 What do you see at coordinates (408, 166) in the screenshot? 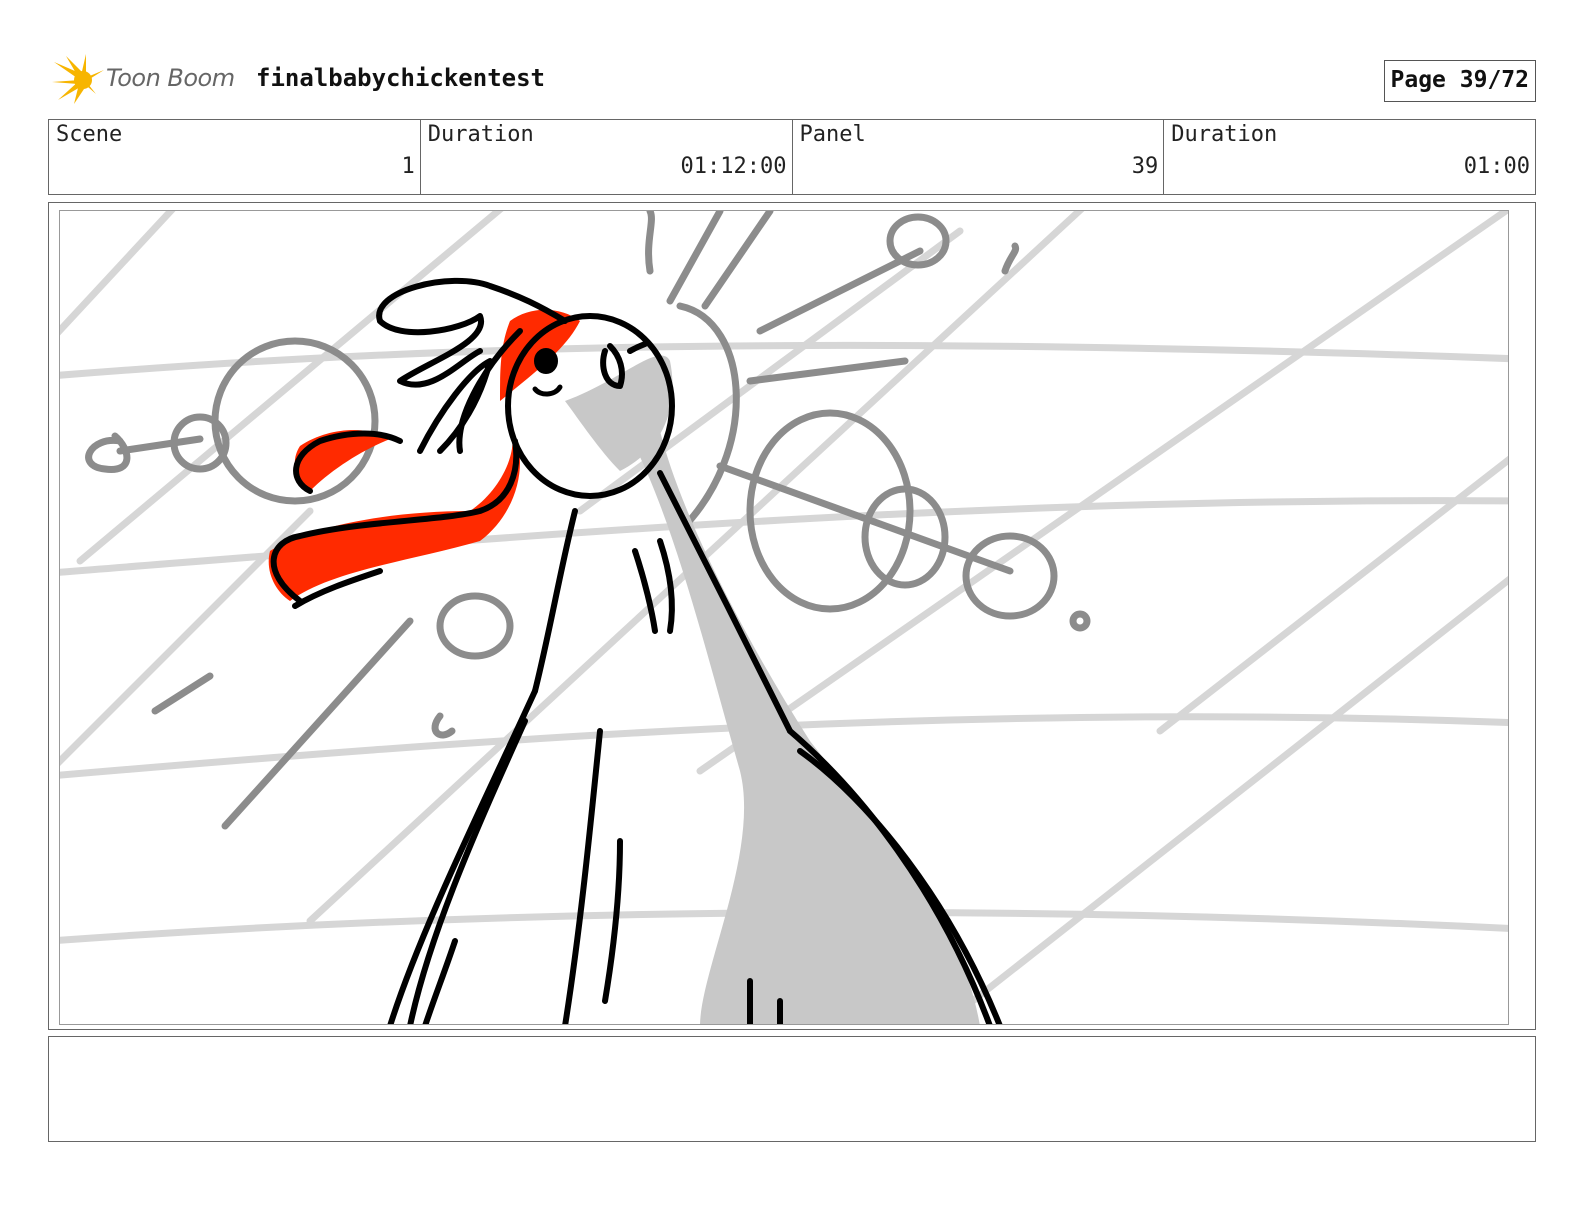
I see `scene-value: 1` at bounding box center [408, 166].